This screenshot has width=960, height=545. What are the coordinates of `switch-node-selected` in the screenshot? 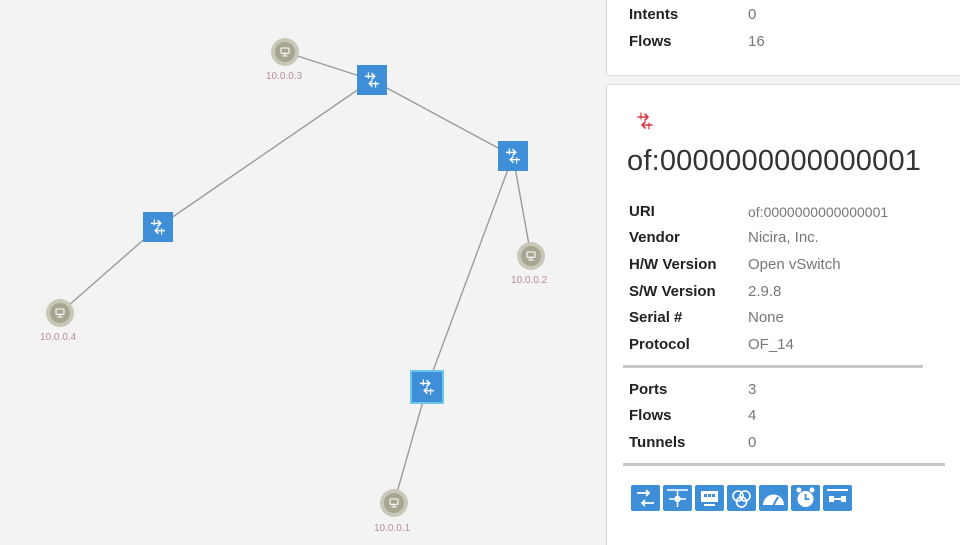 It's located at (427, 387).